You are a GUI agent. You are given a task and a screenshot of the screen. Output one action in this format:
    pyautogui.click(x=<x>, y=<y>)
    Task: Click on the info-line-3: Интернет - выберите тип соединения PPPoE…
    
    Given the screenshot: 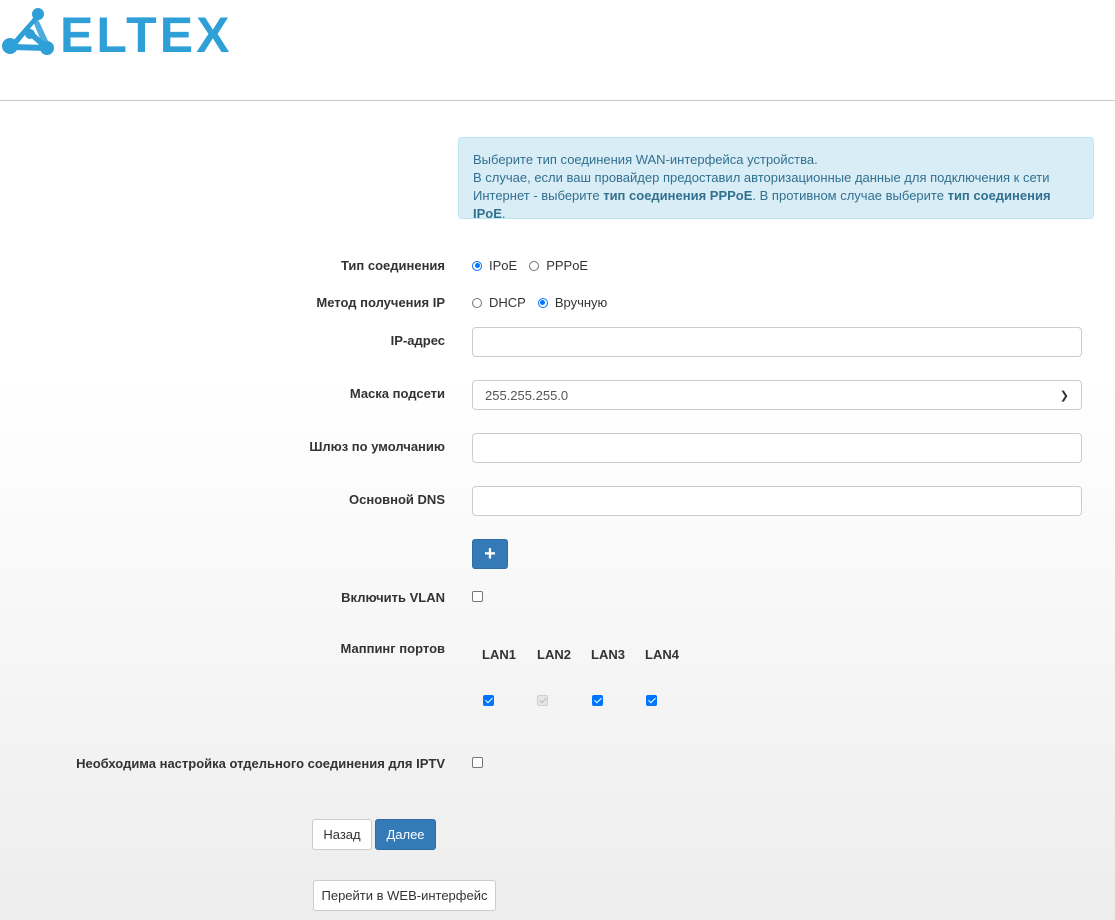 What is the action you would take?
    pyautogui.click(x=762, y=204)
    